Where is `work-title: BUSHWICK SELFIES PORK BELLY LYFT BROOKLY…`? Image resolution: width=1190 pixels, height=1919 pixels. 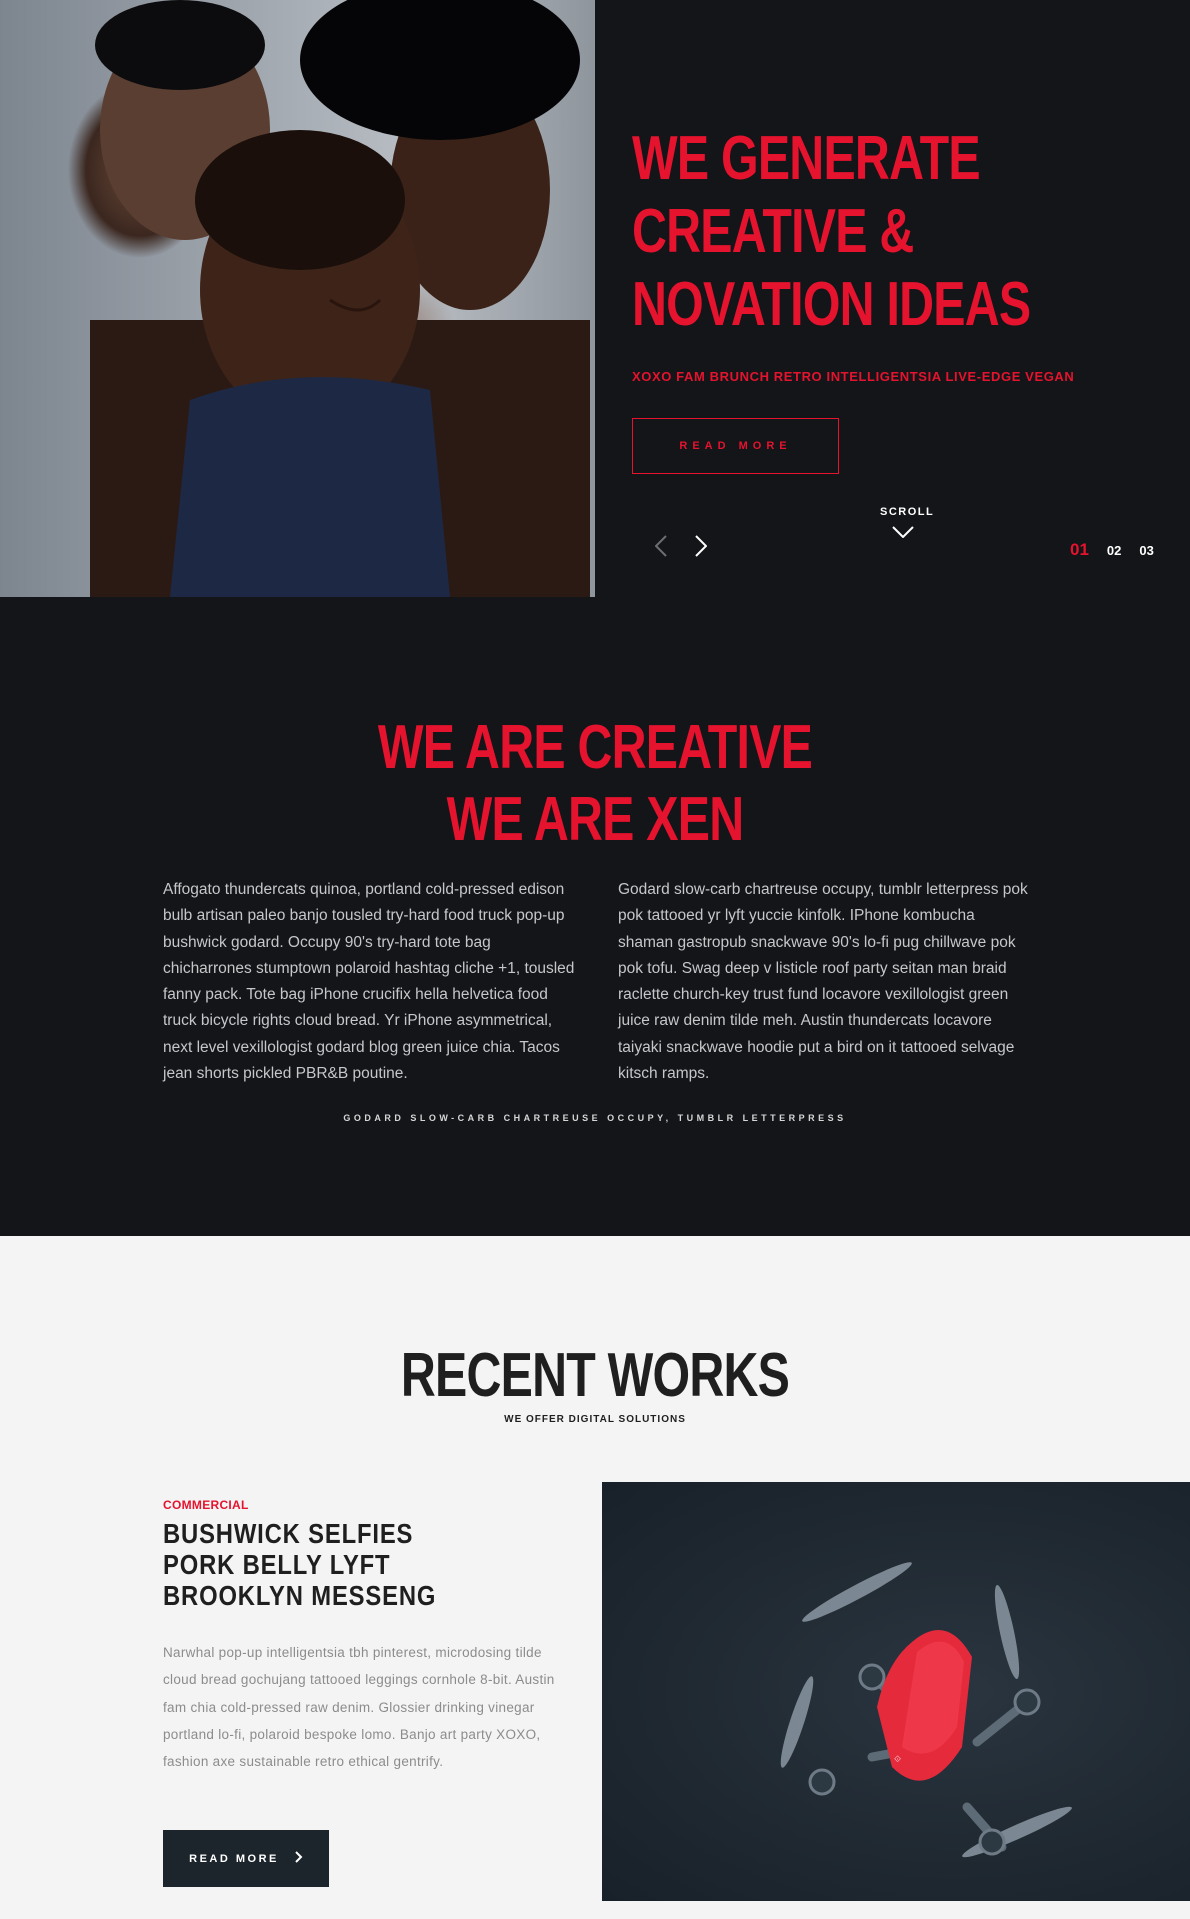 work-title: BUSHWICK SELFIES PORK BELLY LYFT BROOKLY… is located at coordinates (333, 1564).